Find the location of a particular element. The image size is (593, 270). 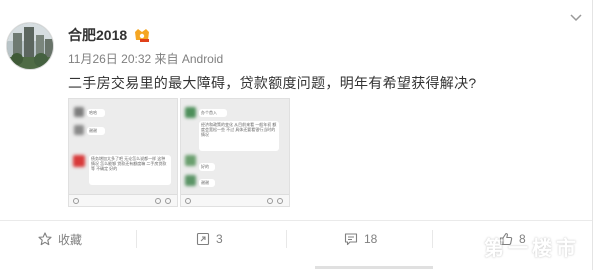

comment-icon is located at coordinates (351, 239).